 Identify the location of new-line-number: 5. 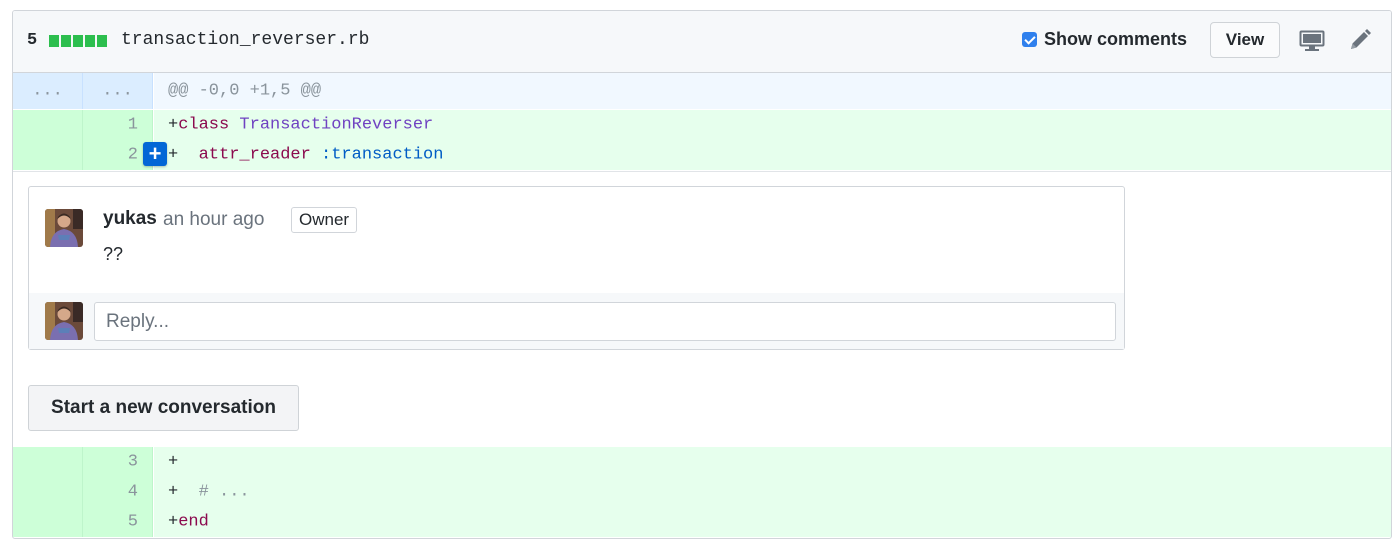
(133, 522).